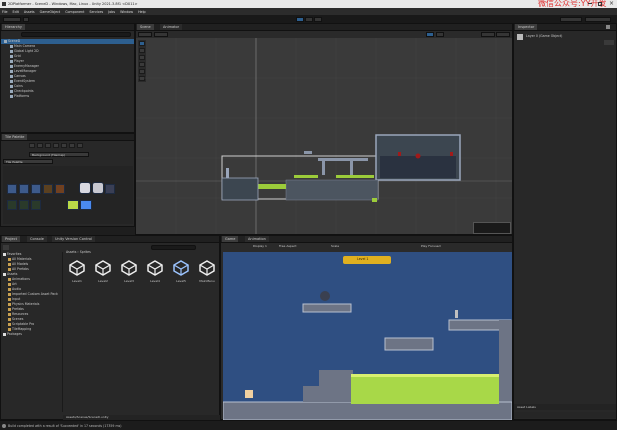  I want to click on pivot-toggle, so click(145, 34).